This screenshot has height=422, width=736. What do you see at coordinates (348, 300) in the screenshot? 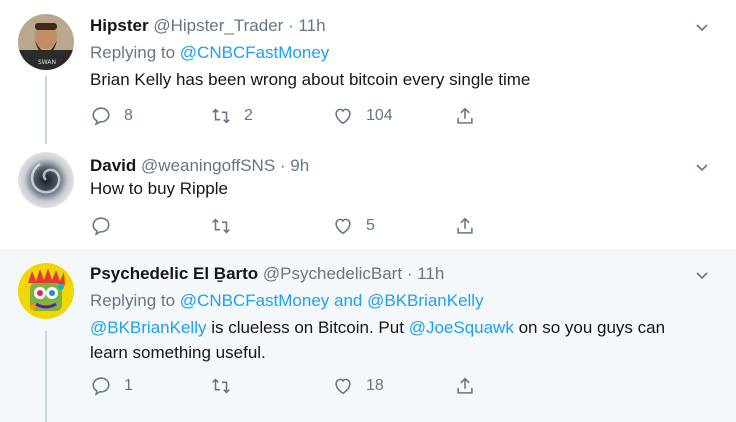
I see `replying-to-and: and` at bounding box center [348, 300].